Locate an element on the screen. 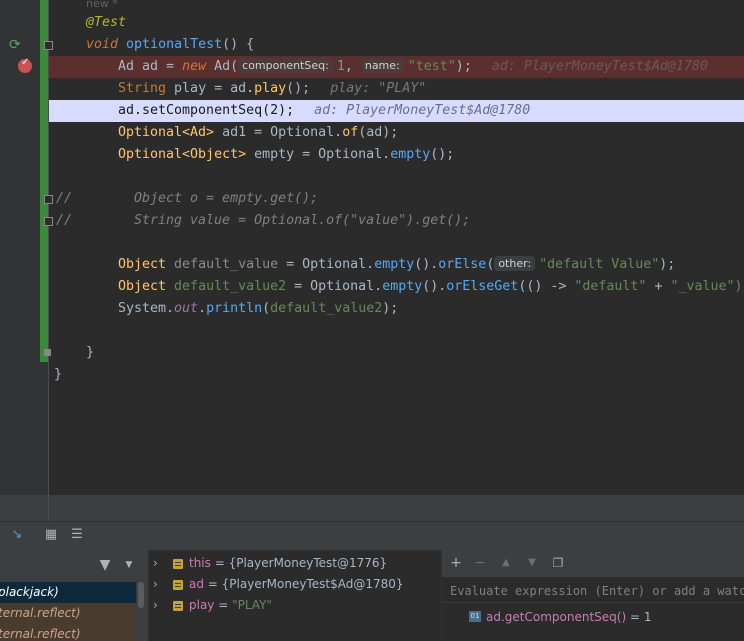 The width and height of the screenshot is (744, 641). string-literal: "_value") is located at coordinates (706, 286).